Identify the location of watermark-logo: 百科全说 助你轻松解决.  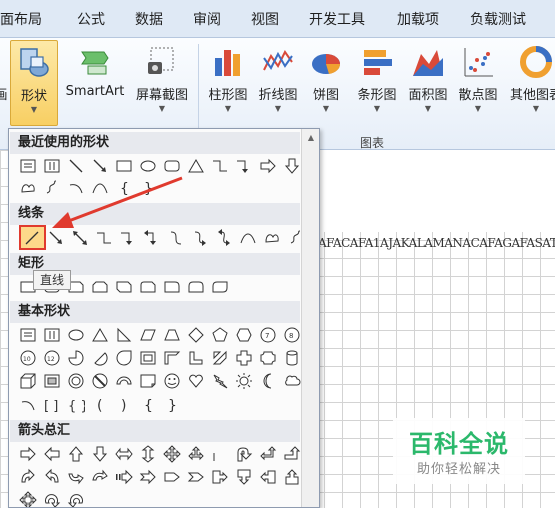
(459, 451).